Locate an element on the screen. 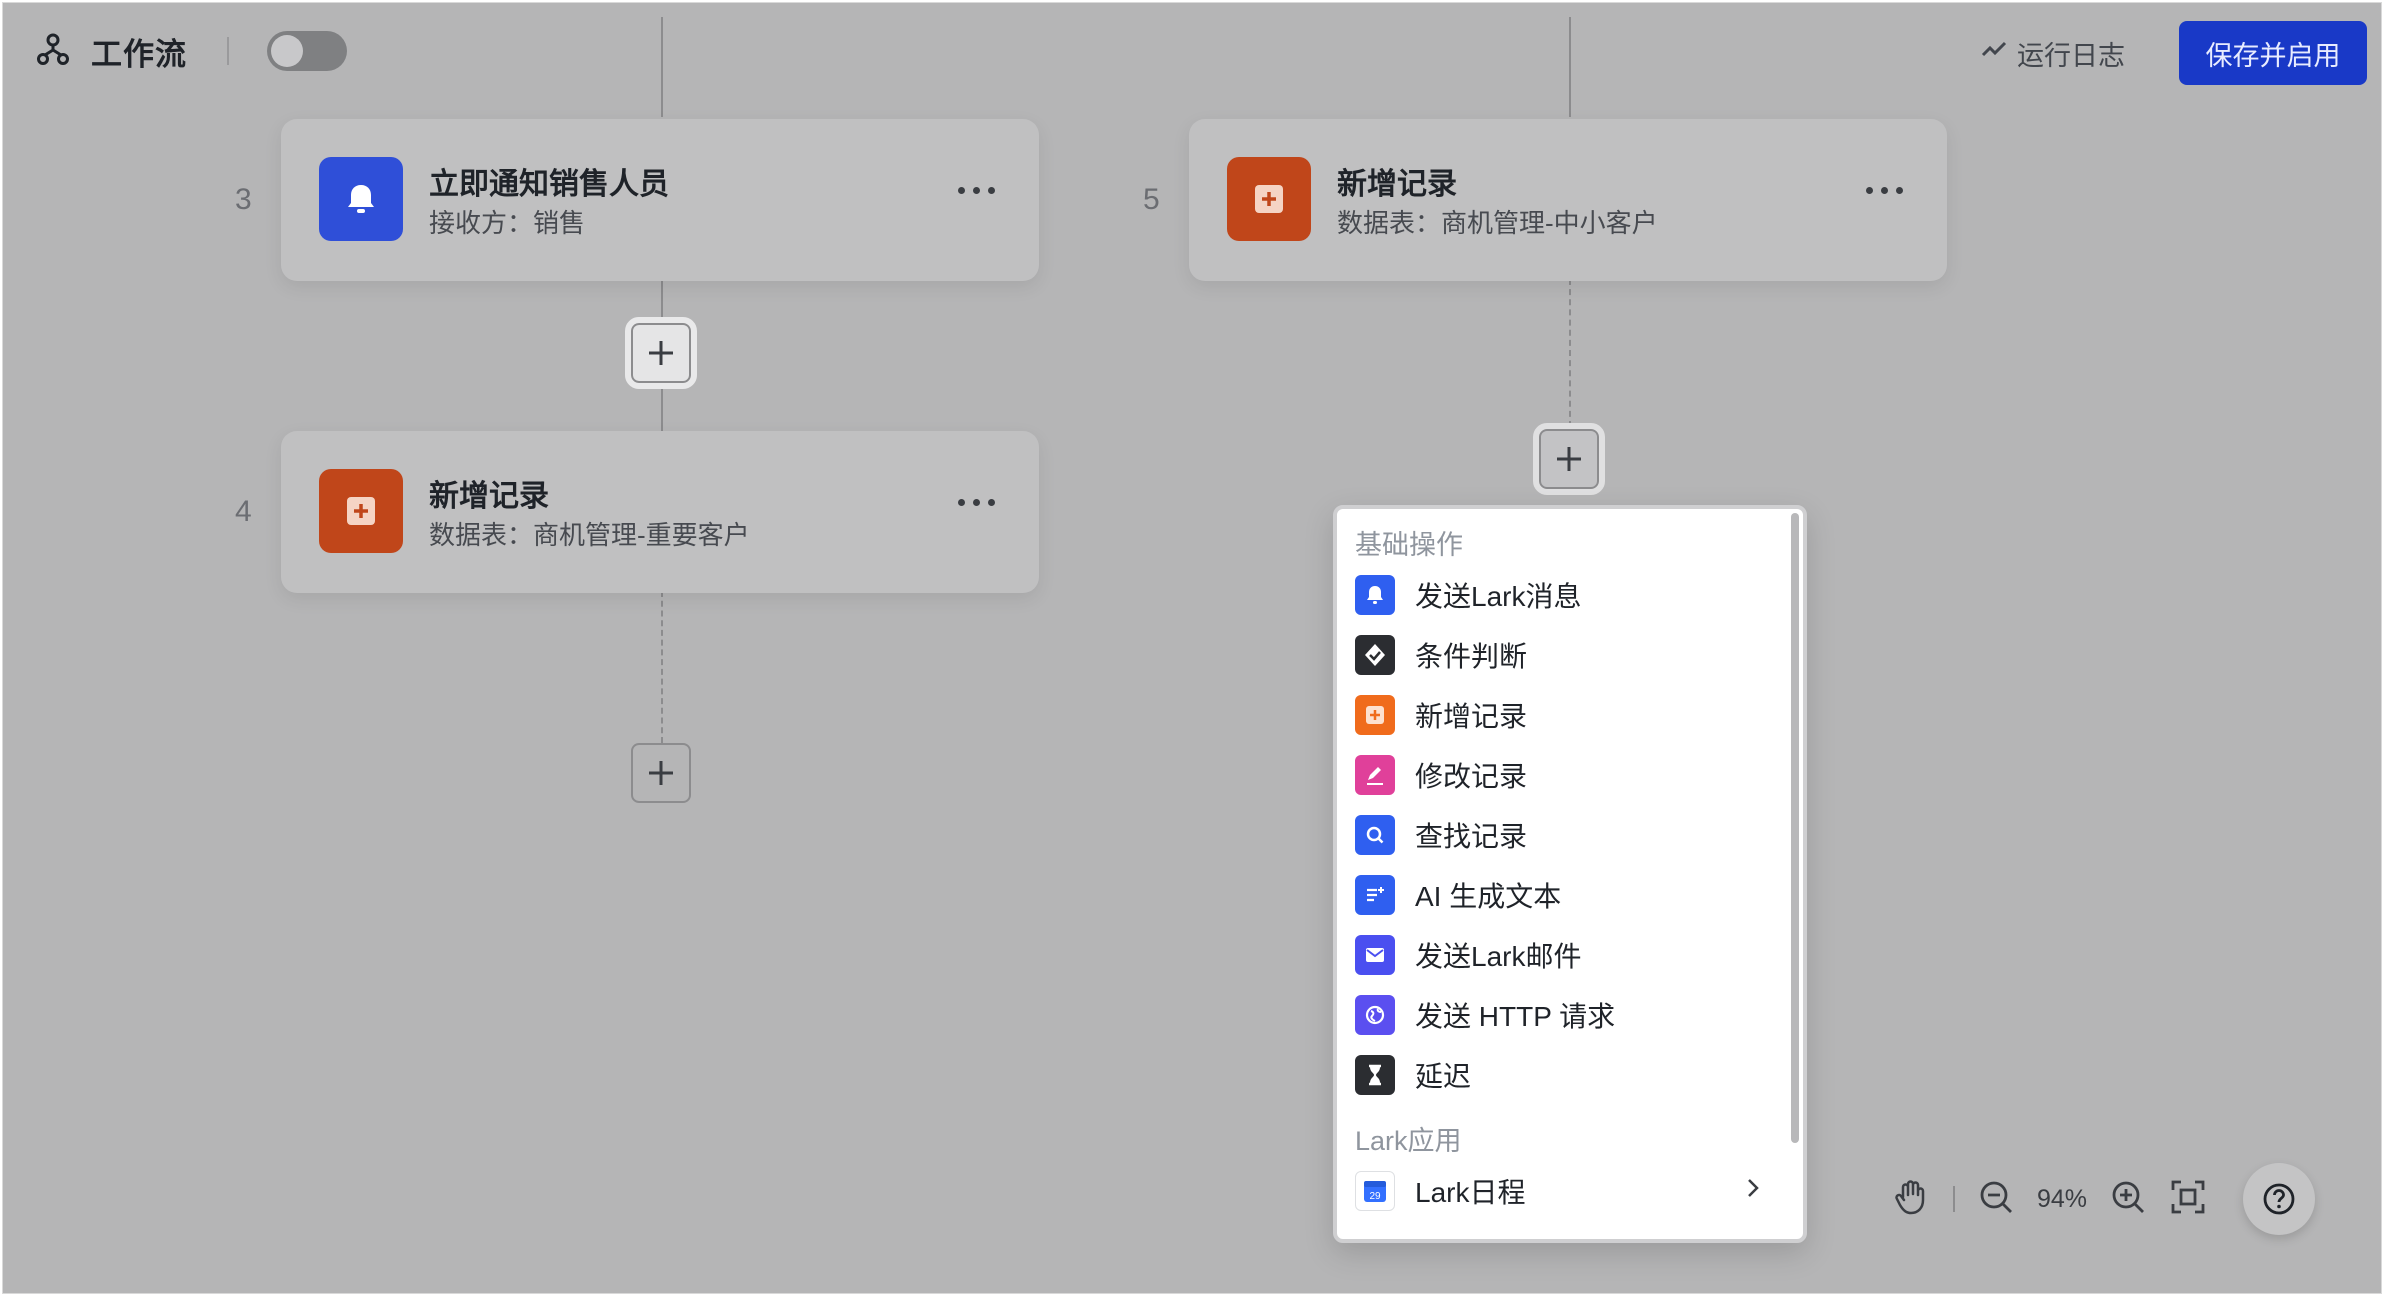 This screenshot has width=2384, height=1296. menu-scrollbar is located at coordinates (1795, 828).